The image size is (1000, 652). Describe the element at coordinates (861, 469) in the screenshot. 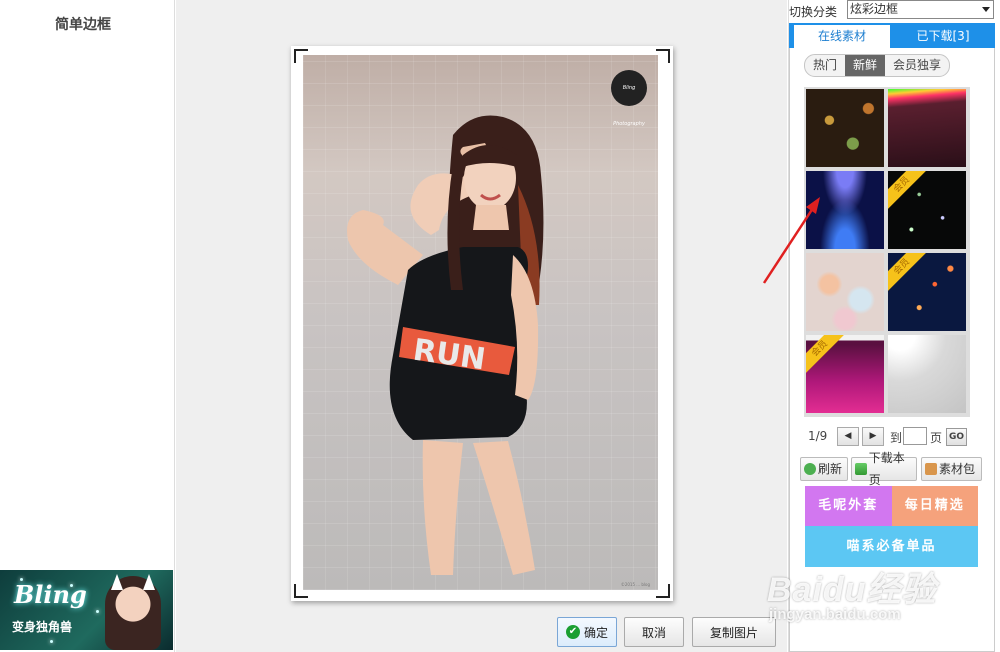

I see `download-arrow-icon` at that location.